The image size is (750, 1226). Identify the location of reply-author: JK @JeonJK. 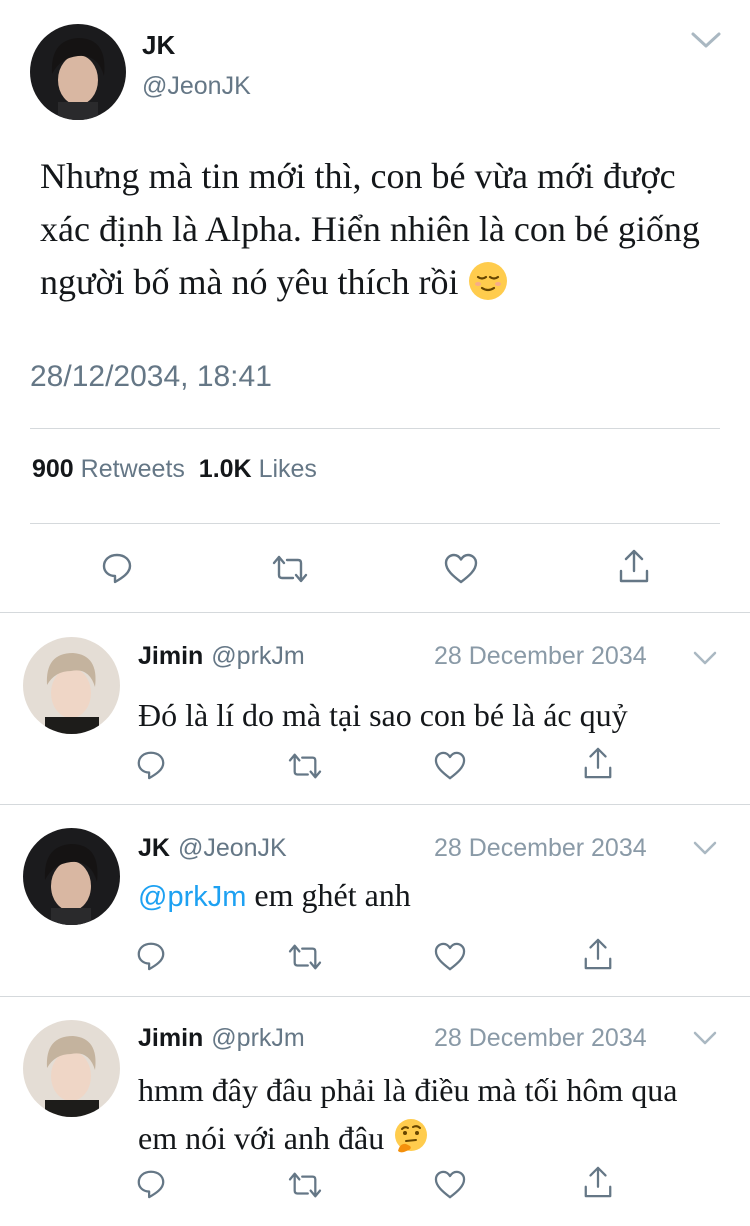
(212, 848).